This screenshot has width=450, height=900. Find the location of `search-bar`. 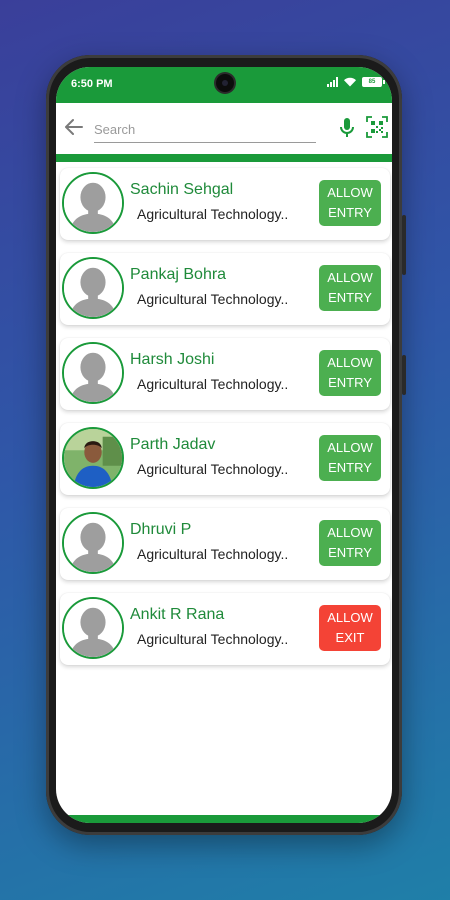

search-bar is located at coordinates (224, 128).